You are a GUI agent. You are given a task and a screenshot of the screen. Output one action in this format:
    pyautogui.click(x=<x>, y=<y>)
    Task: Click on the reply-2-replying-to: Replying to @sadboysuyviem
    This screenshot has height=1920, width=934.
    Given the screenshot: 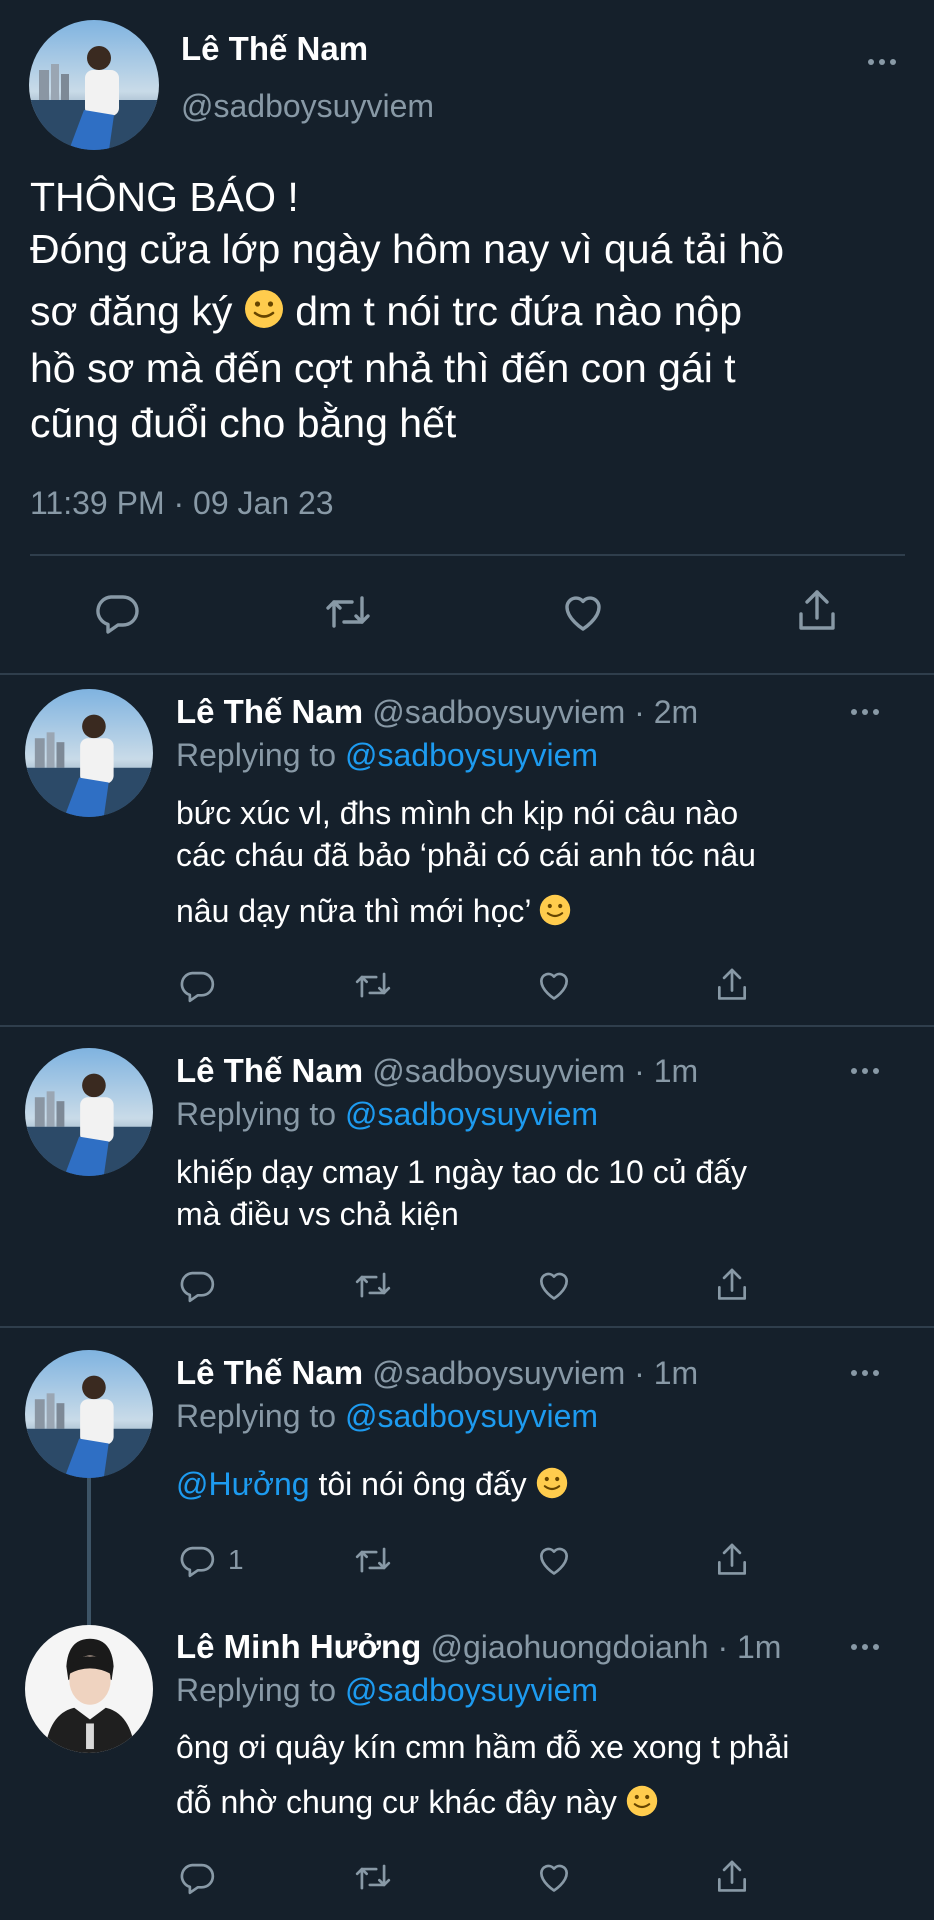 What is the action you would take?
    pyautogui.click(x=387, y=1114)
    